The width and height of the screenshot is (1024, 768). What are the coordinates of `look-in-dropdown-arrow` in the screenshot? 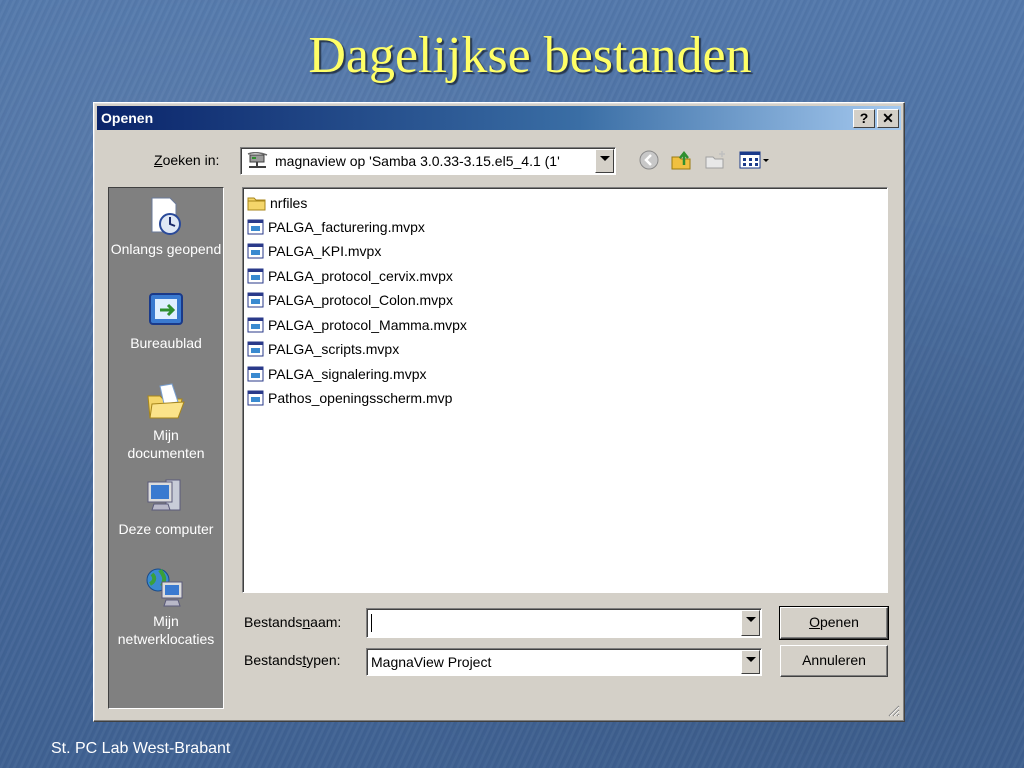 It's located at (604, 161).